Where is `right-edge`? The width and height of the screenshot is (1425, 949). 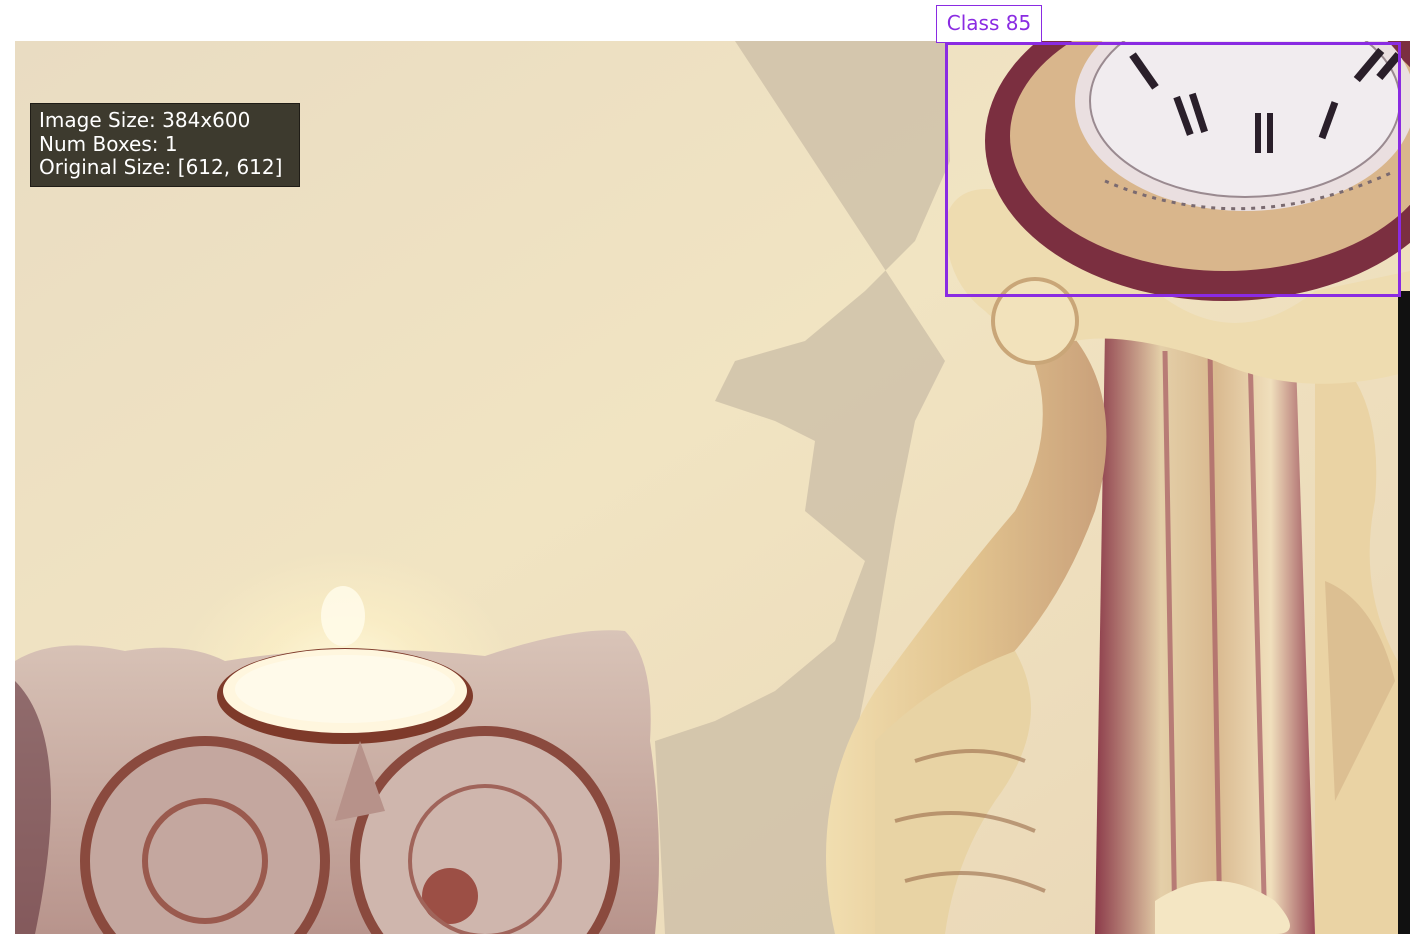
right-edge is located at coordinates (1404, 612).